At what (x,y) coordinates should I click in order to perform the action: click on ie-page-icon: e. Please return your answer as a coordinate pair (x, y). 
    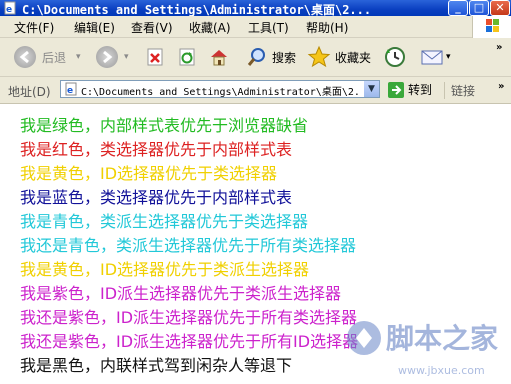
    Looking at the image, I should click on (10, 8).